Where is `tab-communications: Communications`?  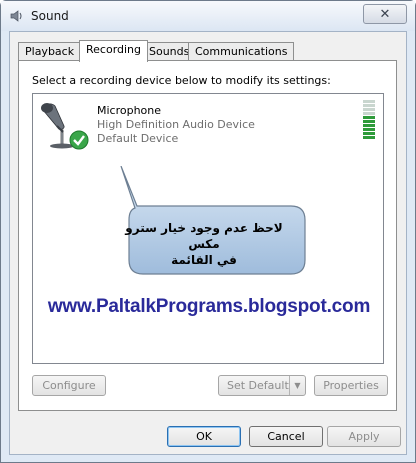
tab-communications: Communications is located at coordinates (241, 51).